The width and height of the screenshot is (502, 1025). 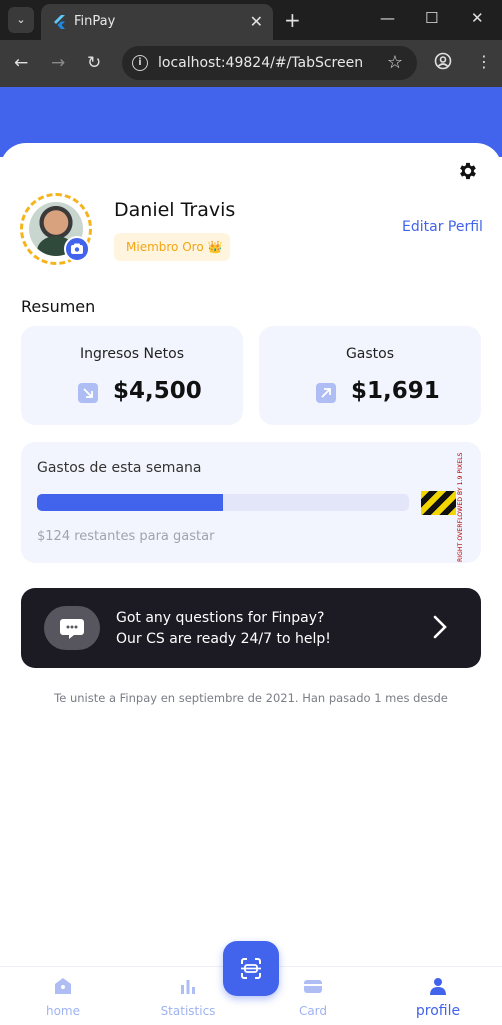 I want to click on close-window-icon: ✕, so click(x=477, y=18).